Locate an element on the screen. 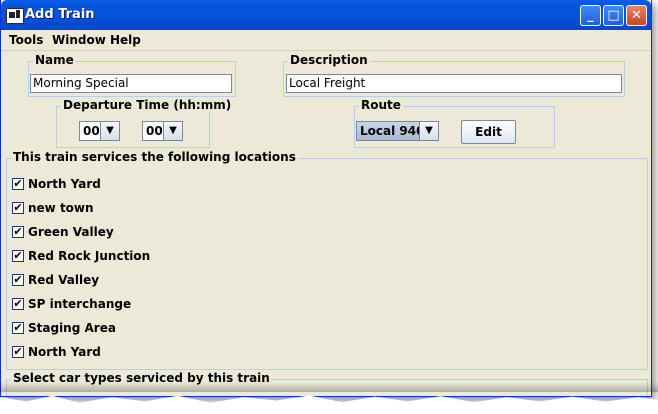  title-bar: Add Train _ □ ✕ is located at coordinates (326, 15).